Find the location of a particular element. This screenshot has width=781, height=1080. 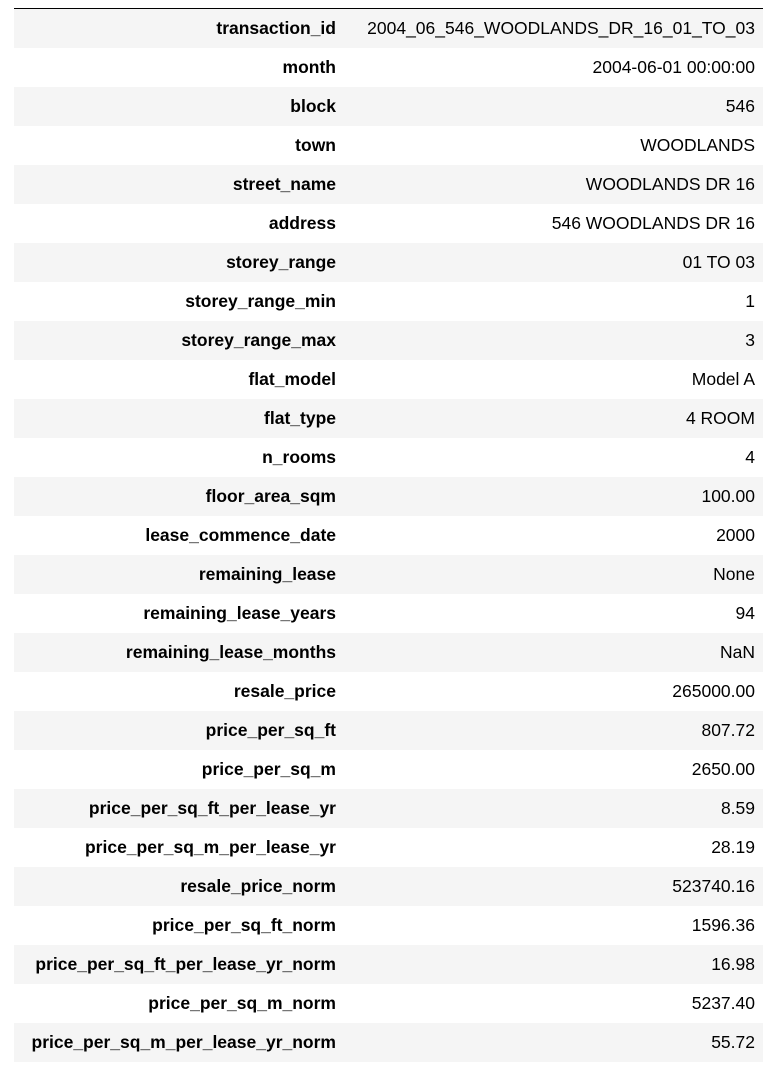

field-value: 16.98 is located at coordinates (733, 964).